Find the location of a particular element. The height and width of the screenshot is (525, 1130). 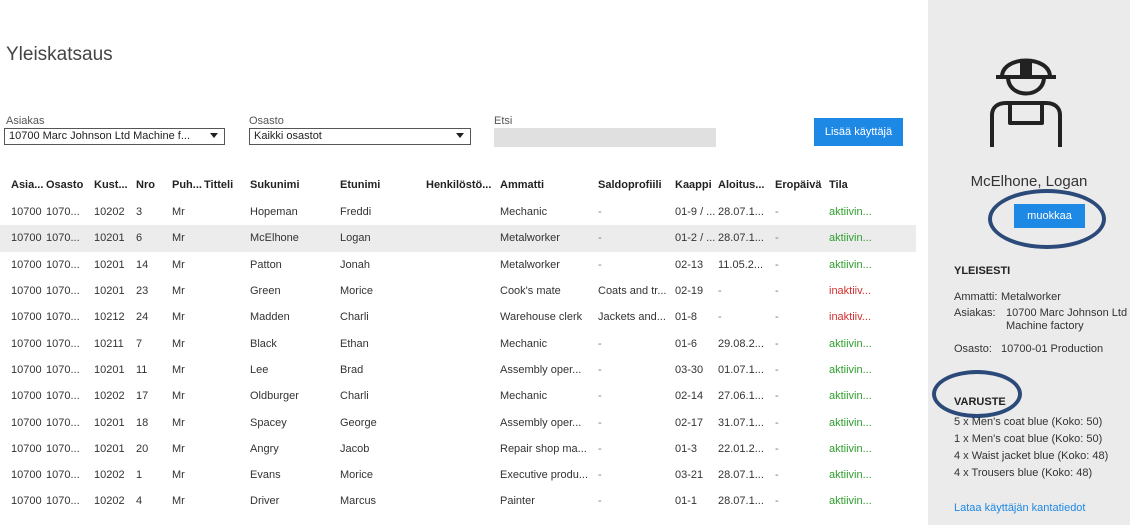

column-header: Kaappi is located at coordinates (696, 185).